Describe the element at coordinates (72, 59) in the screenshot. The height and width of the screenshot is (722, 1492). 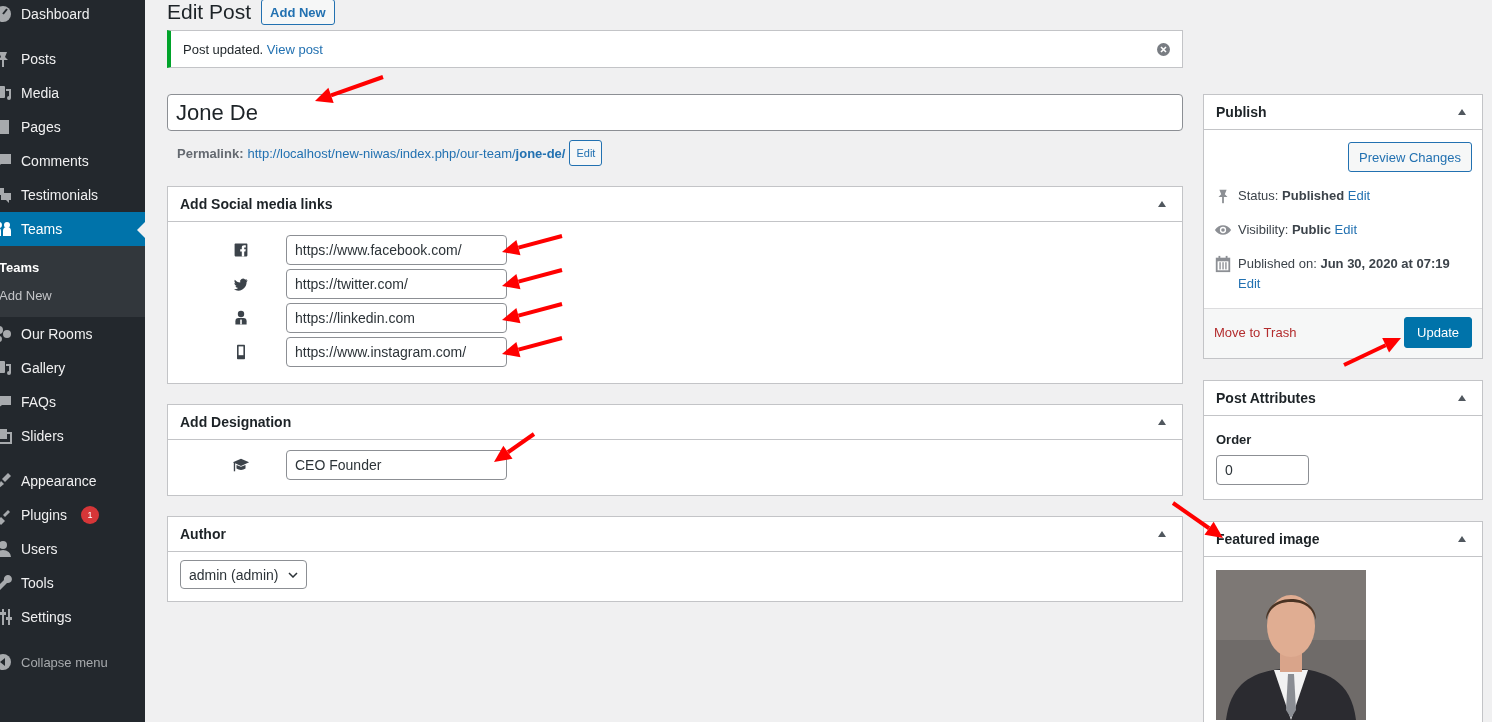
I see `menu-item: Posts` at that location.